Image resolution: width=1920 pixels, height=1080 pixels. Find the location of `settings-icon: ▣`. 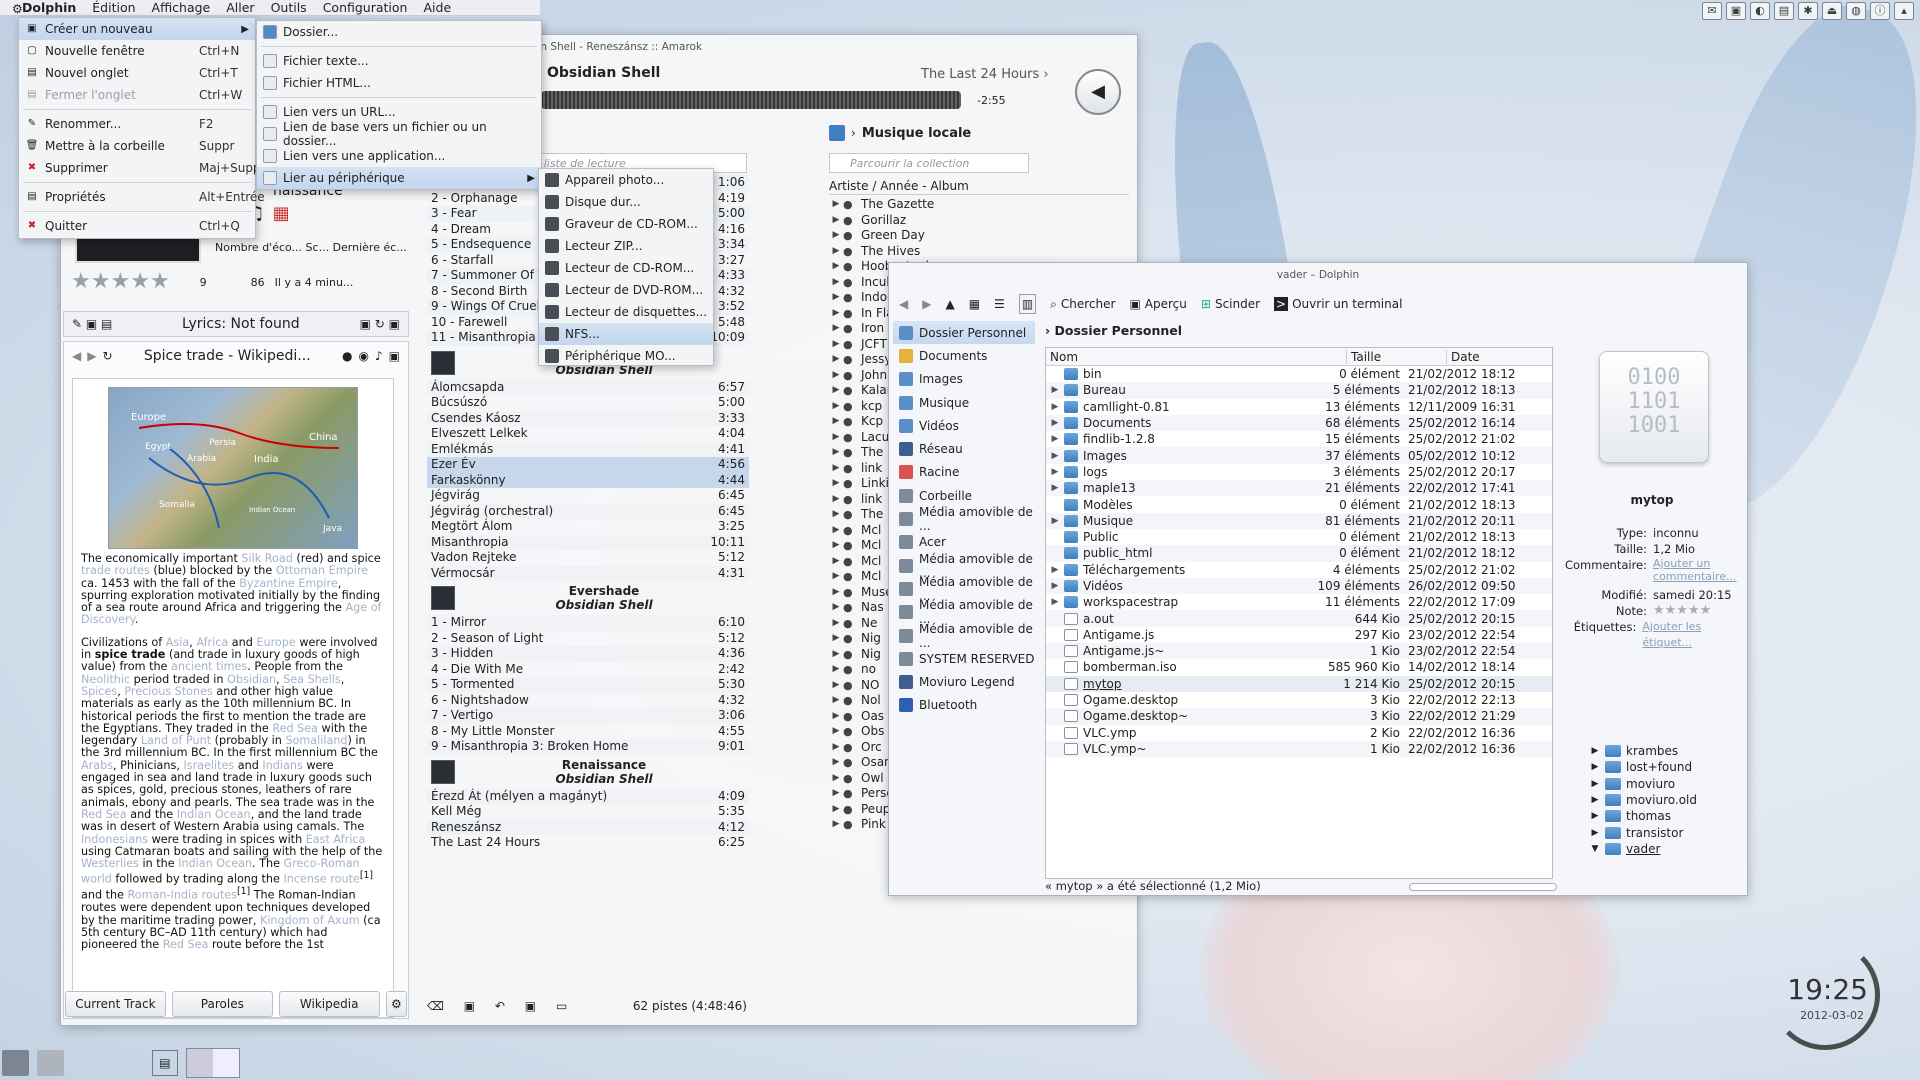

settings-icon: ▣ is located at coordinates (394, 356).